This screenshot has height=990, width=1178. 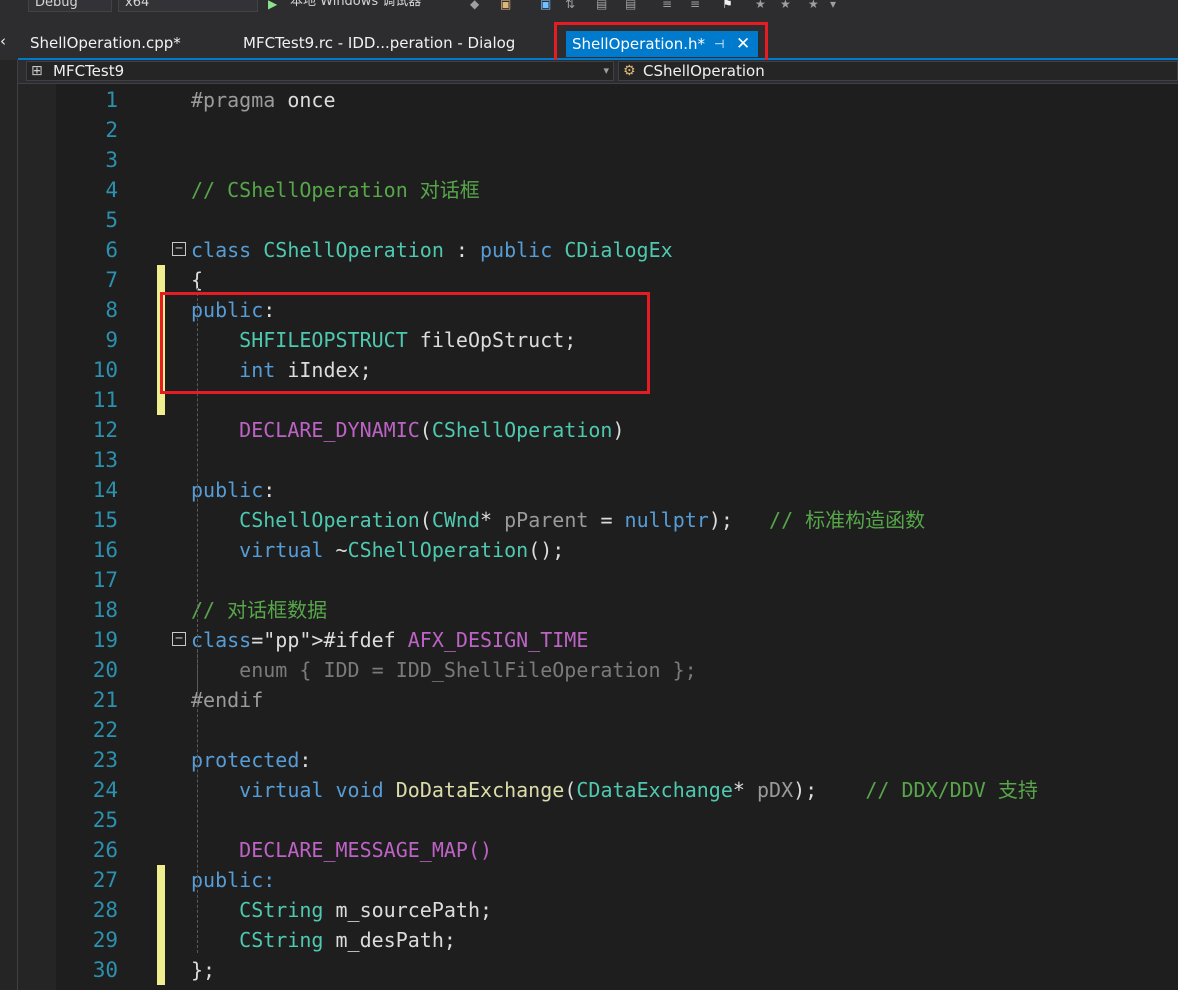 I want to click on indent-guide, so click(x=197, y=670).